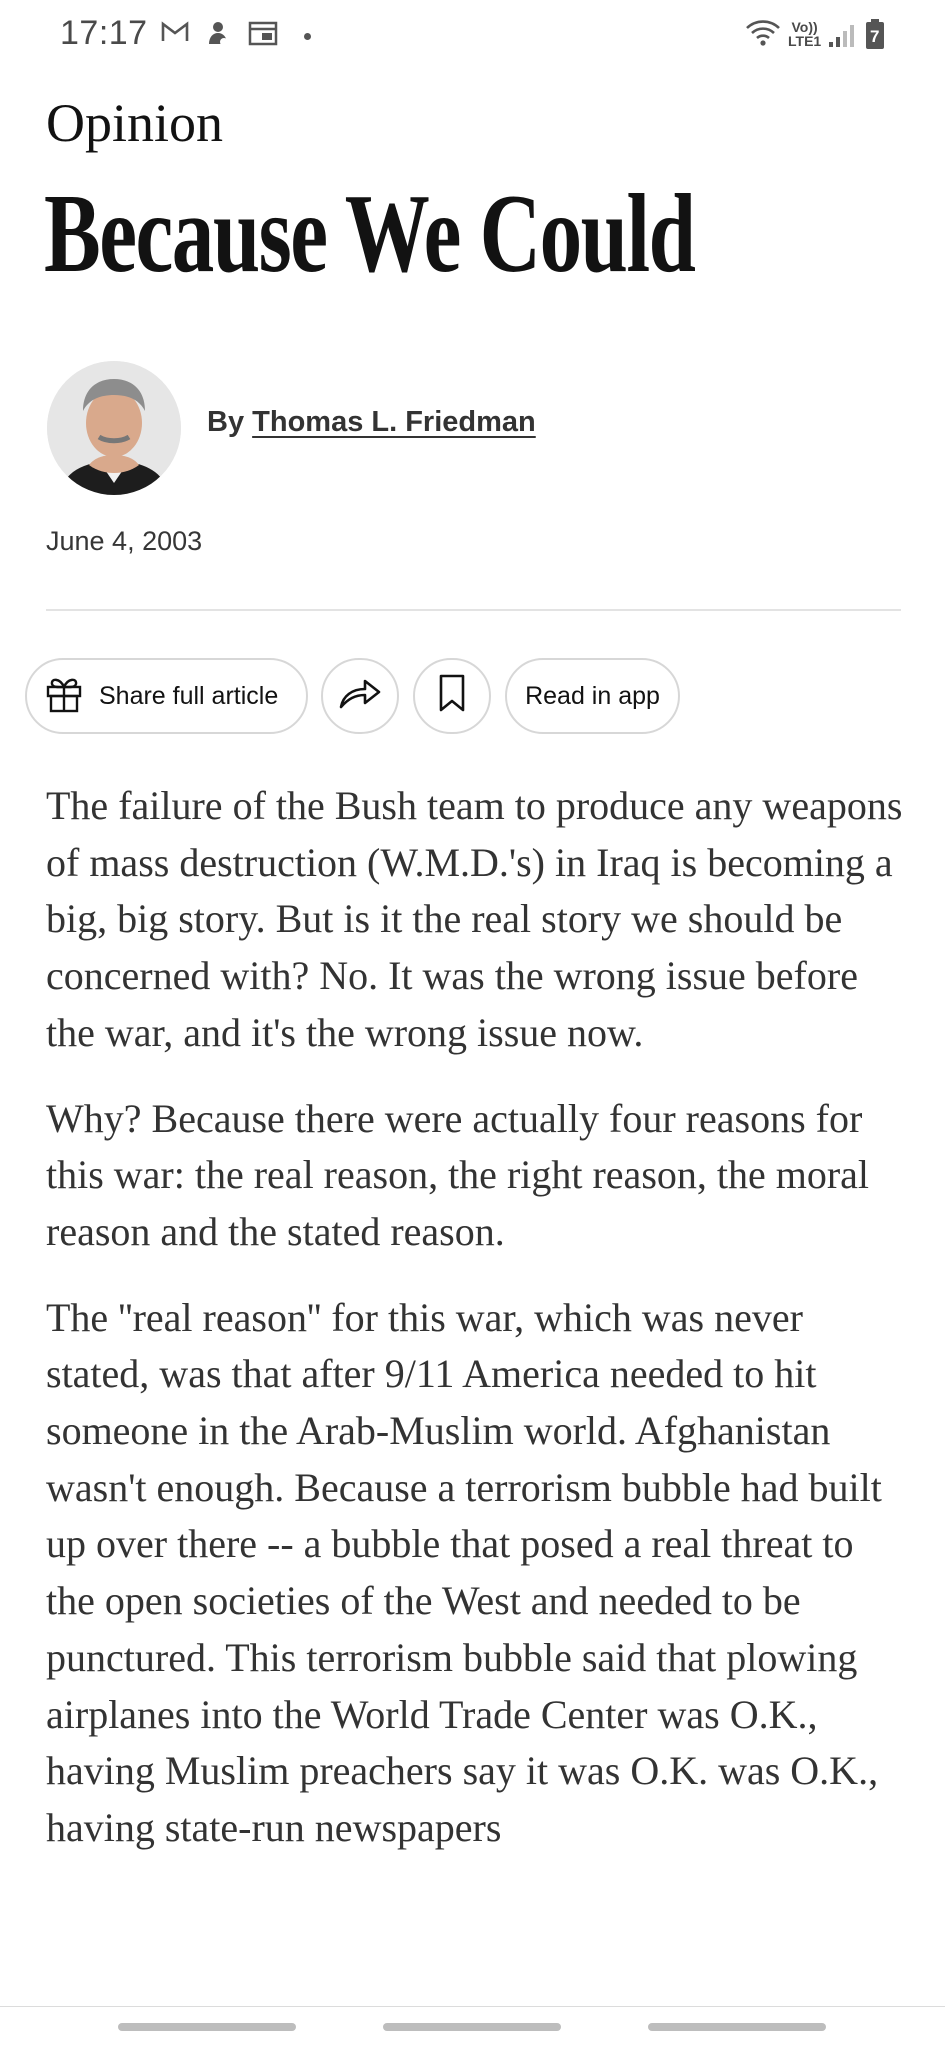 This screenshot has height=2048, width=945. I want to click on share-button, so click(360, 696).